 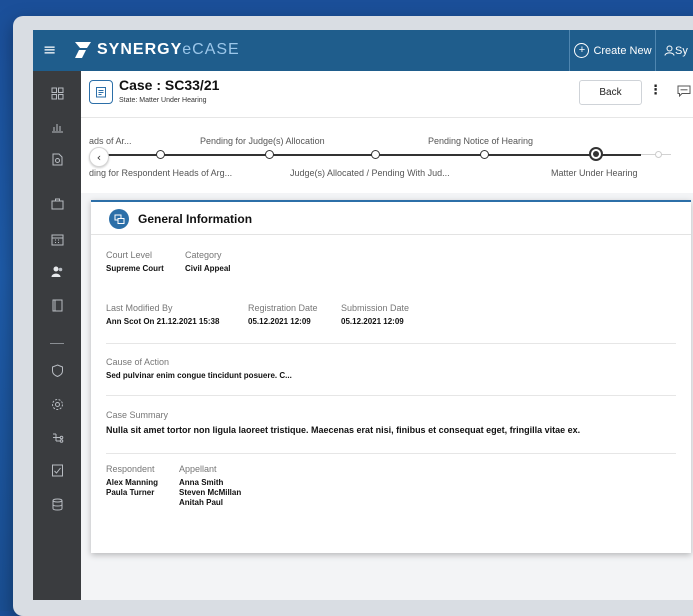 I want to click on step-label: Pending for Judge(s) Allocation, so click(x=262, y=141).